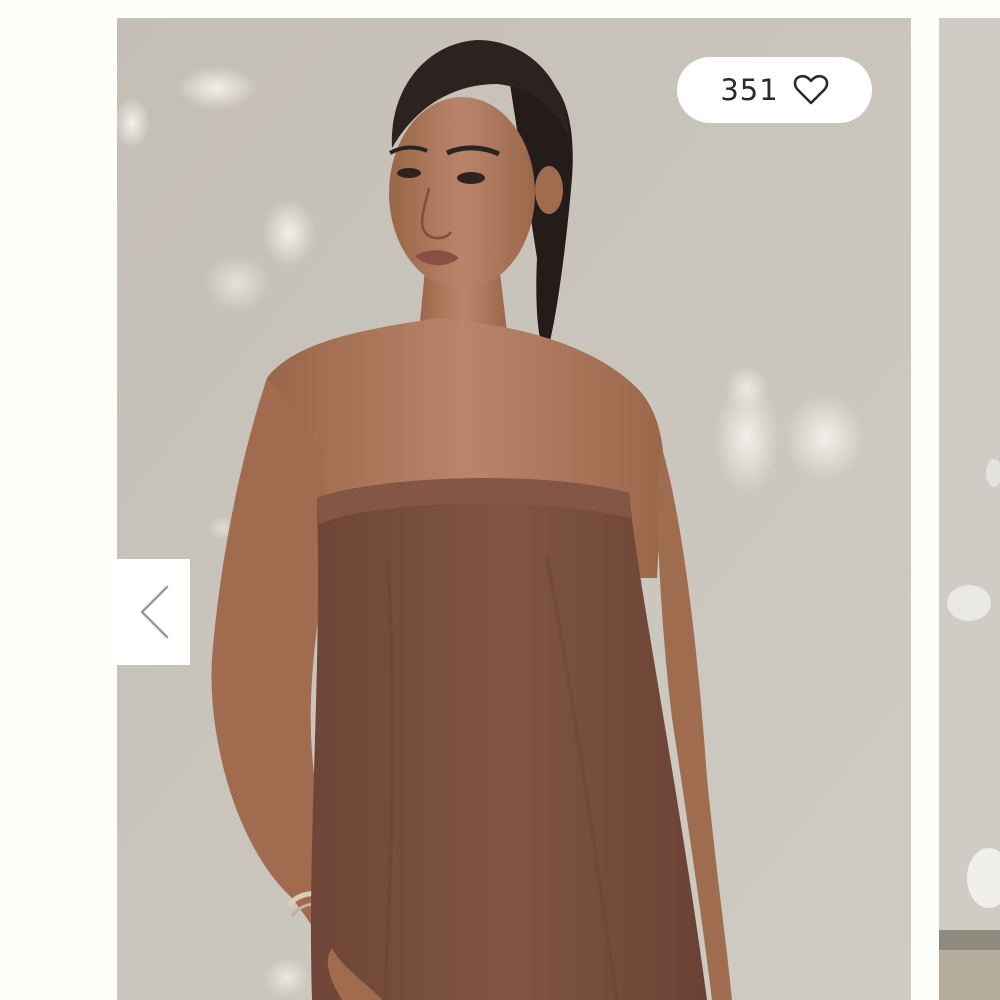 This screenshot has height=1000, width=1000. I want to click on favorite-button: 351, so click(774, 90).